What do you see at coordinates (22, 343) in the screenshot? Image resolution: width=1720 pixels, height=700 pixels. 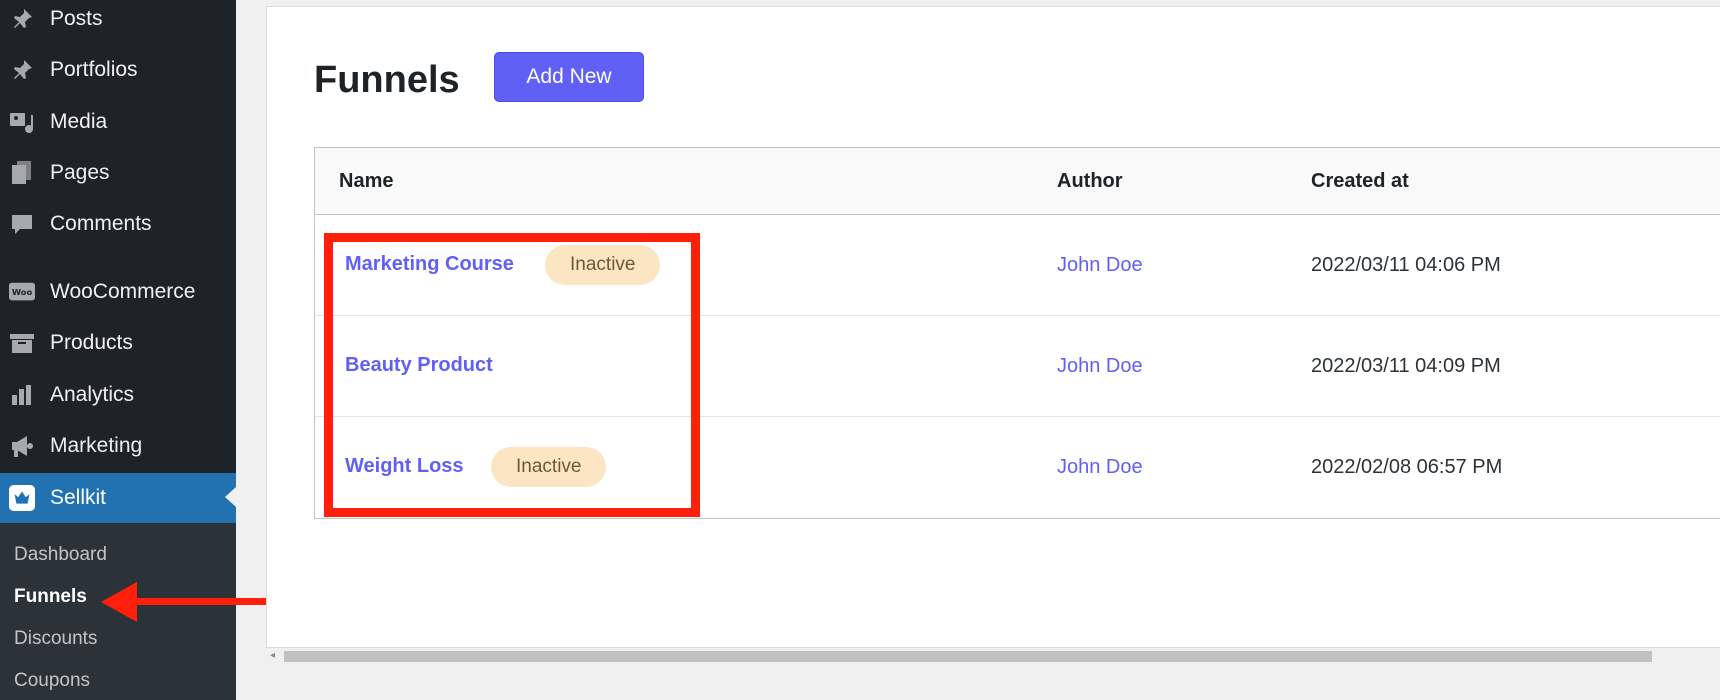 I see `archive-icon` at bounding box center [22, 343].